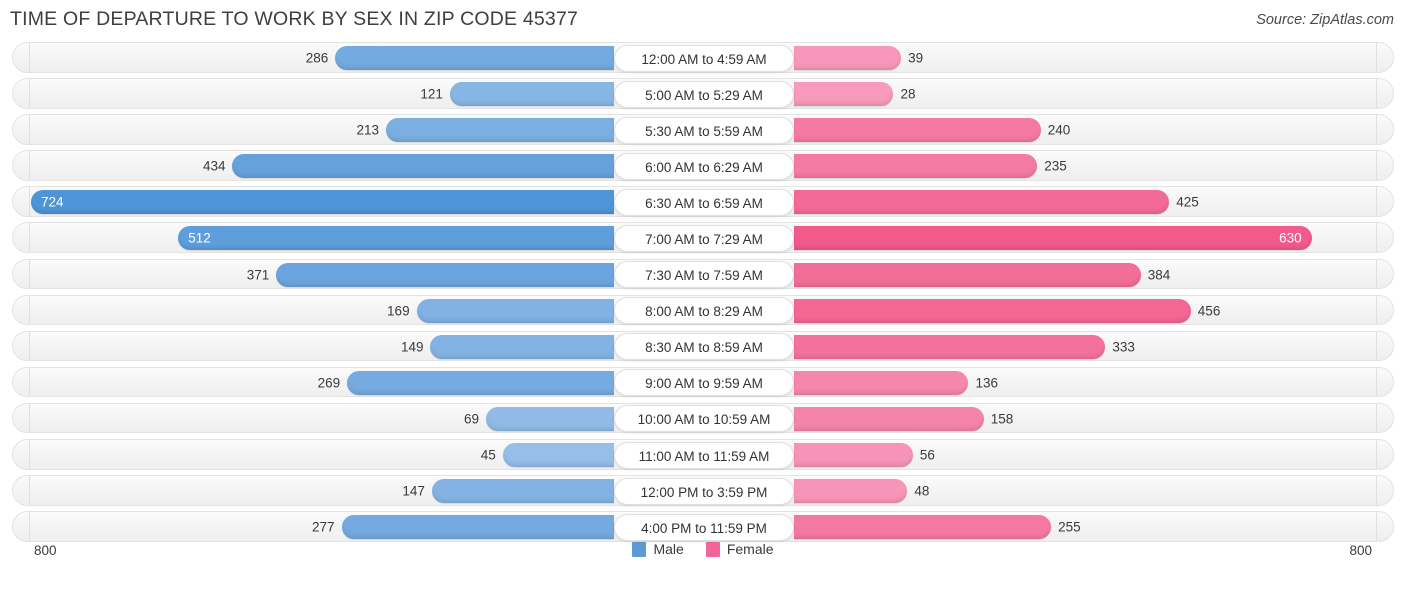 This screenshot has height=595, width=1406. I want to click on bar-female: 235, so click(930, 166).